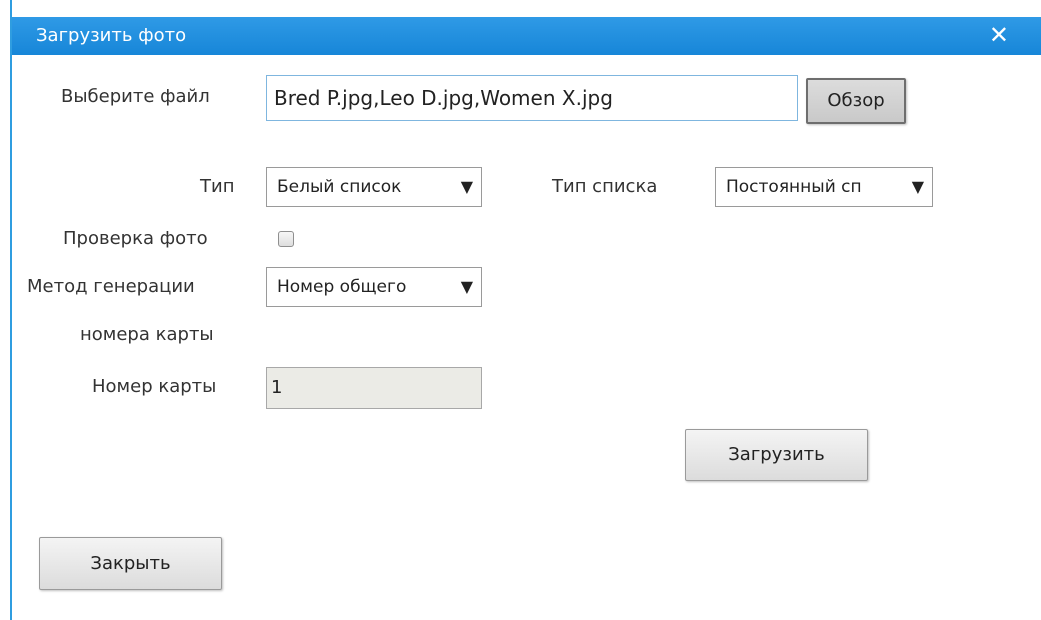 The image size is (1041, 620). What do you see at coordinates (794, 187) in the screenshot?
I see `list-type-select-value: Постоянный сп` at bounding box center [794, 187].